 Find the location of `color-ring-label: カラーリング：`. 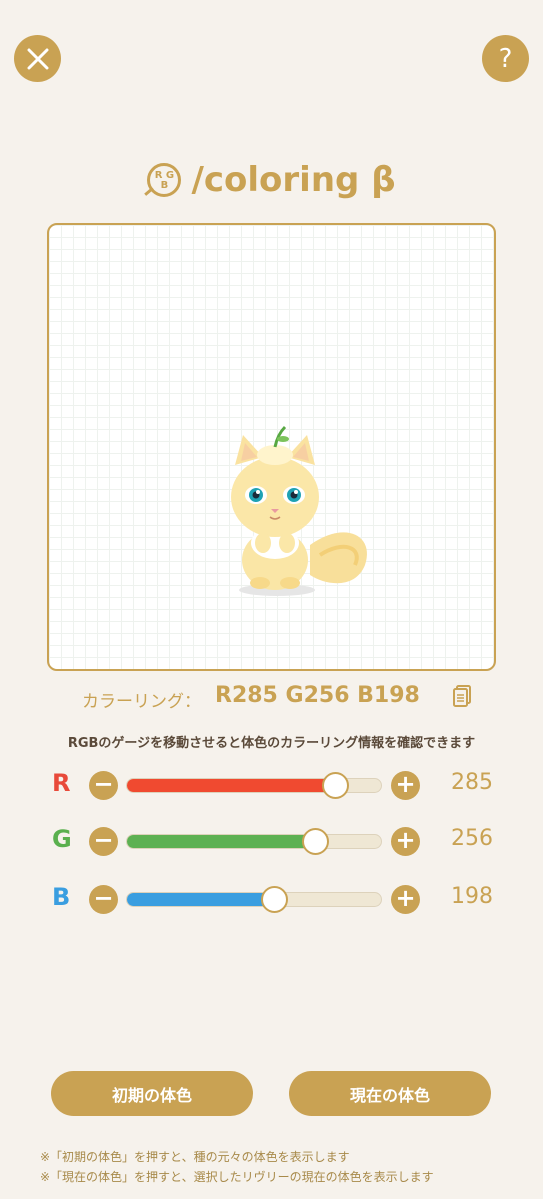

color-ring-label: カラーリング： is located at coordinates (141, 702).